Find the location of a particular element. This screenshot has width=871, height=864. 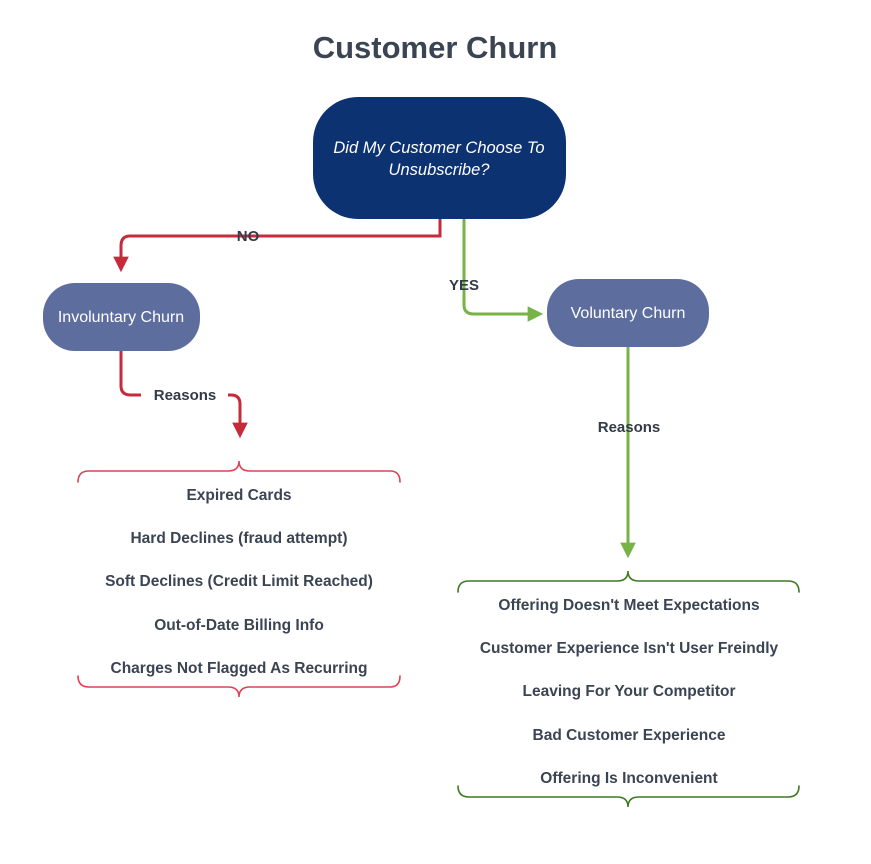

node-involuntary-churn: Involuntary Churn is located at coordinates (121, 317).